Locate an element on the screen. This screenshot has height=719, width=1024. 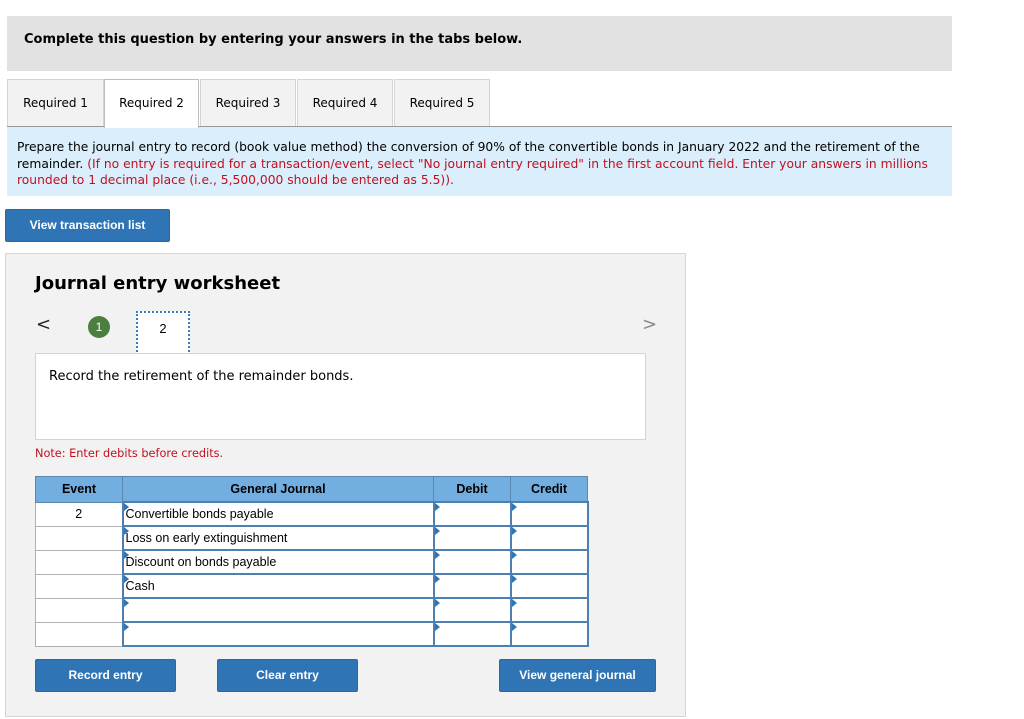
tab-required-4: Required 4 is located at coordinates (345, 102).